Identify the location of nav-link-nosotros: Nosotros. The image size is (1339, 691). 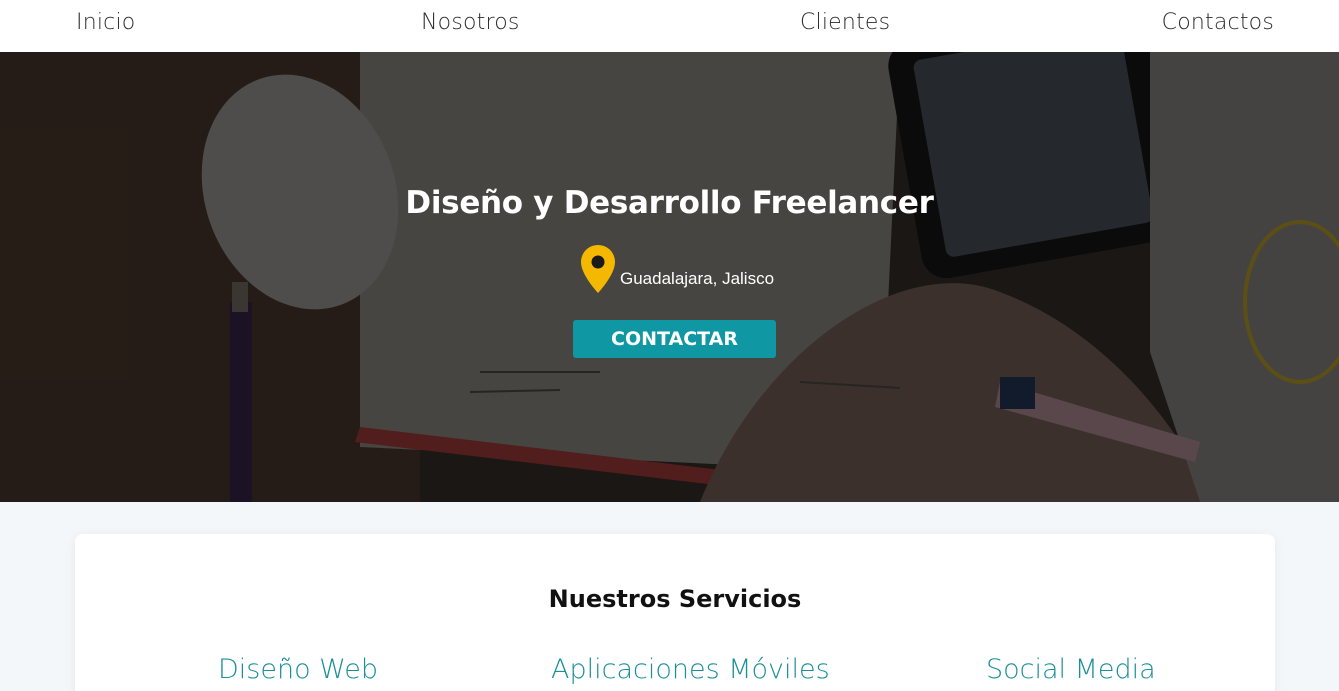
(470, 22).